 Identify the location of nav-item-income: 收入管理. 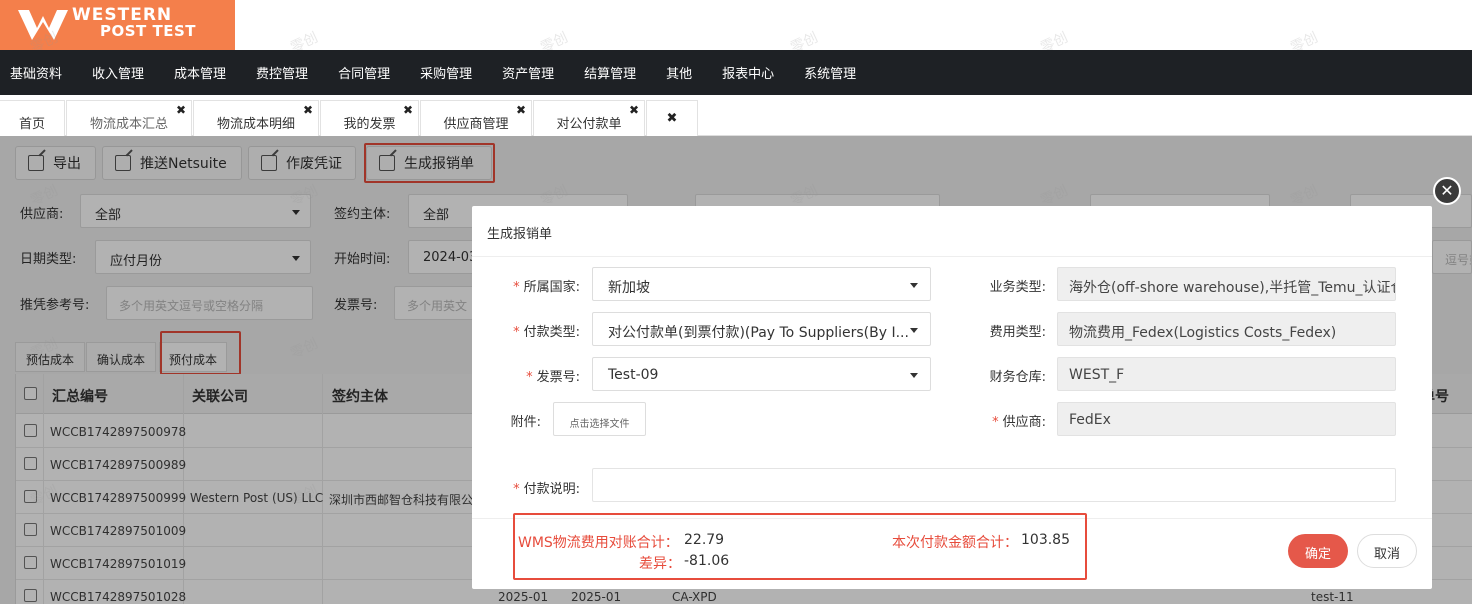
(118, 72).